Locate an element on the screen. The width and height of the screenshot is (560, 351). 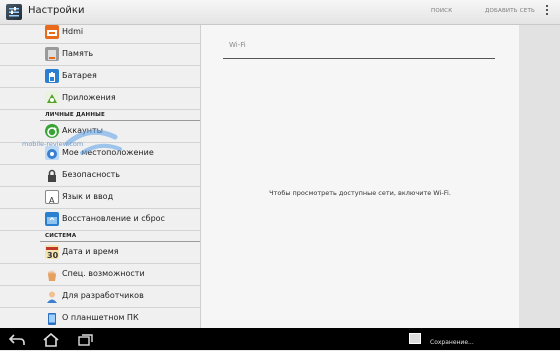
action-bar: Настройки ПОИСК ДОБАВИТЬ СЕТЬ is located at coordinates (280, 12).